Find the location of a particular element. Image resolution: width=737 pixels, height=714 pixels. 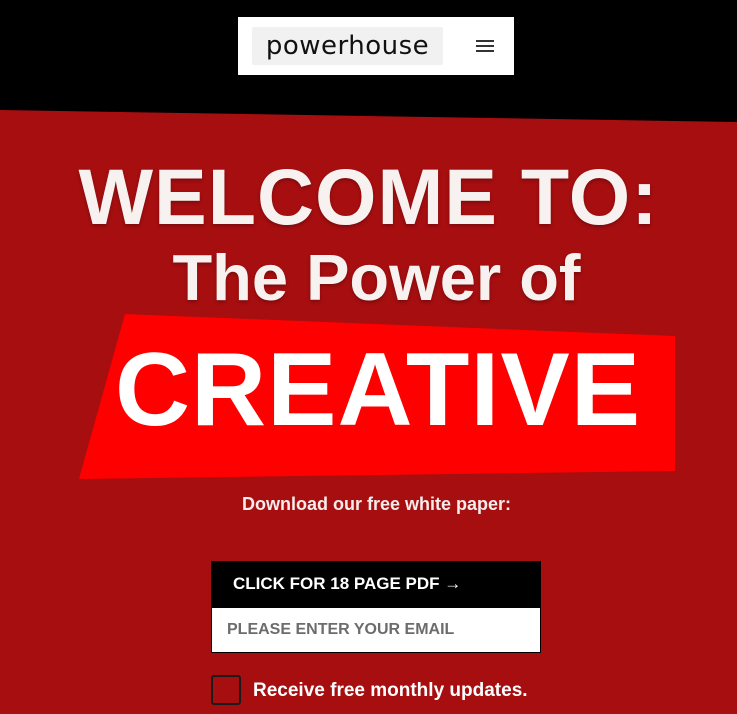

hero-title: WELCOME TO: is located at coordinates (368, 196).